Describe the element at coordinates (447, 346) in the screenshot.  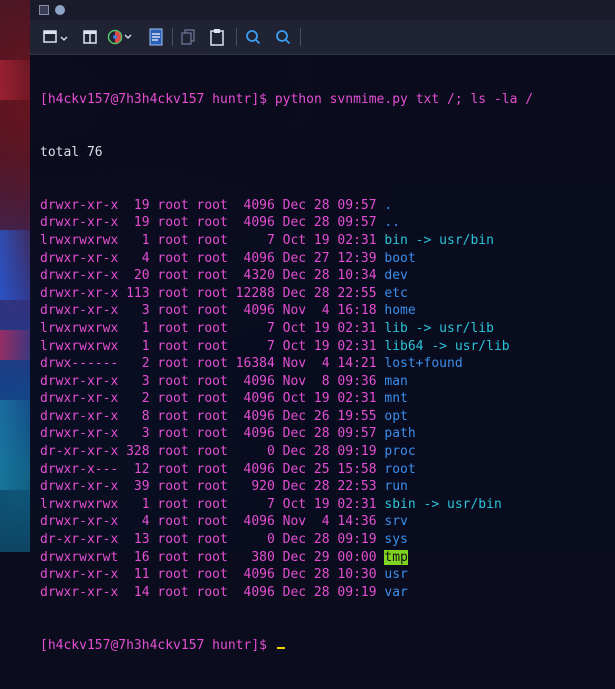
I see `entry-name: lib64 -> usr/lib` at that location.